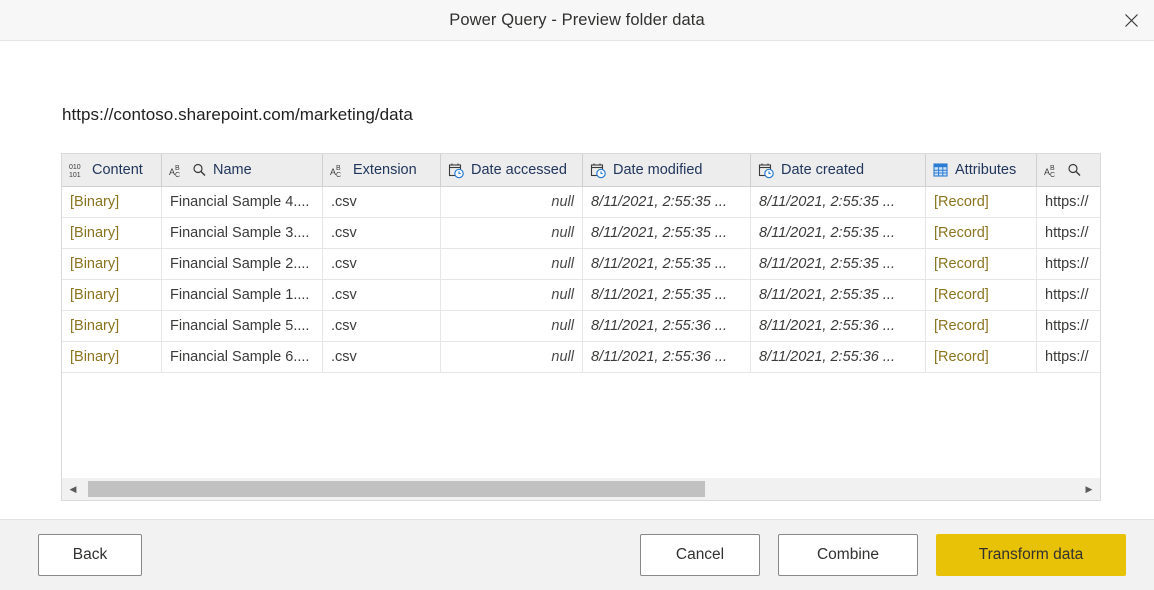  I want to click on column-header-attributes: Attributes, so click(981, 170).